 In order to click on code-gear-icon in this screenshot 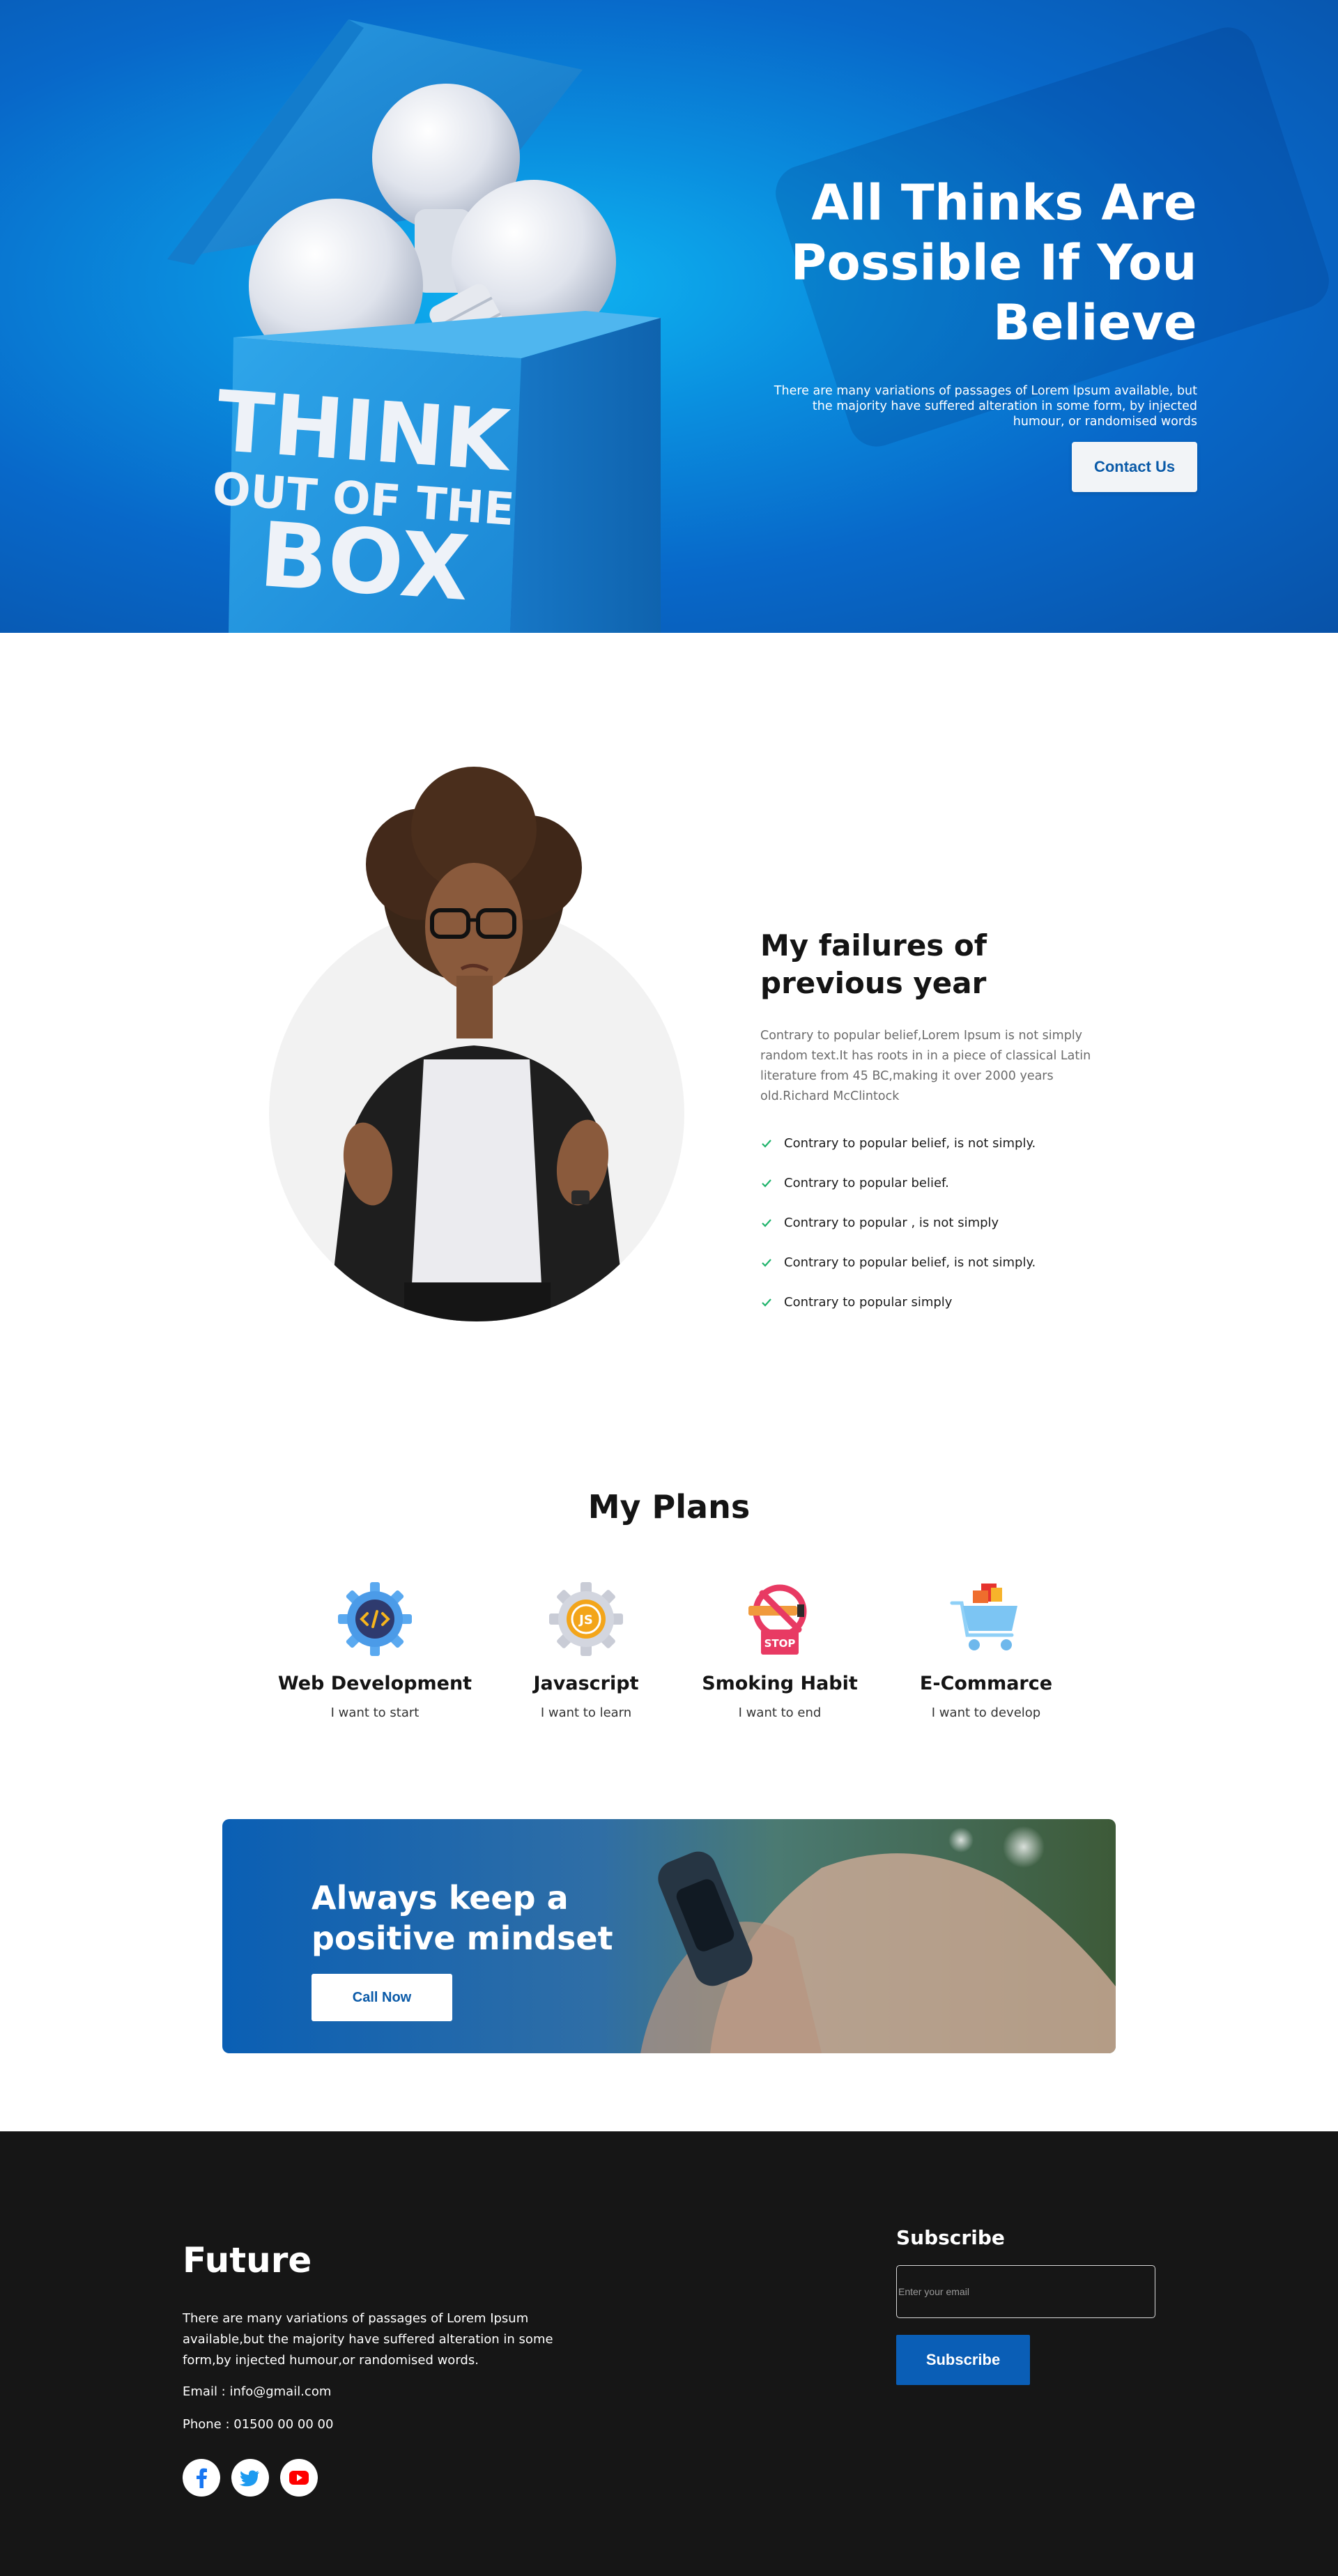, I will do `click(375, 1619)`.